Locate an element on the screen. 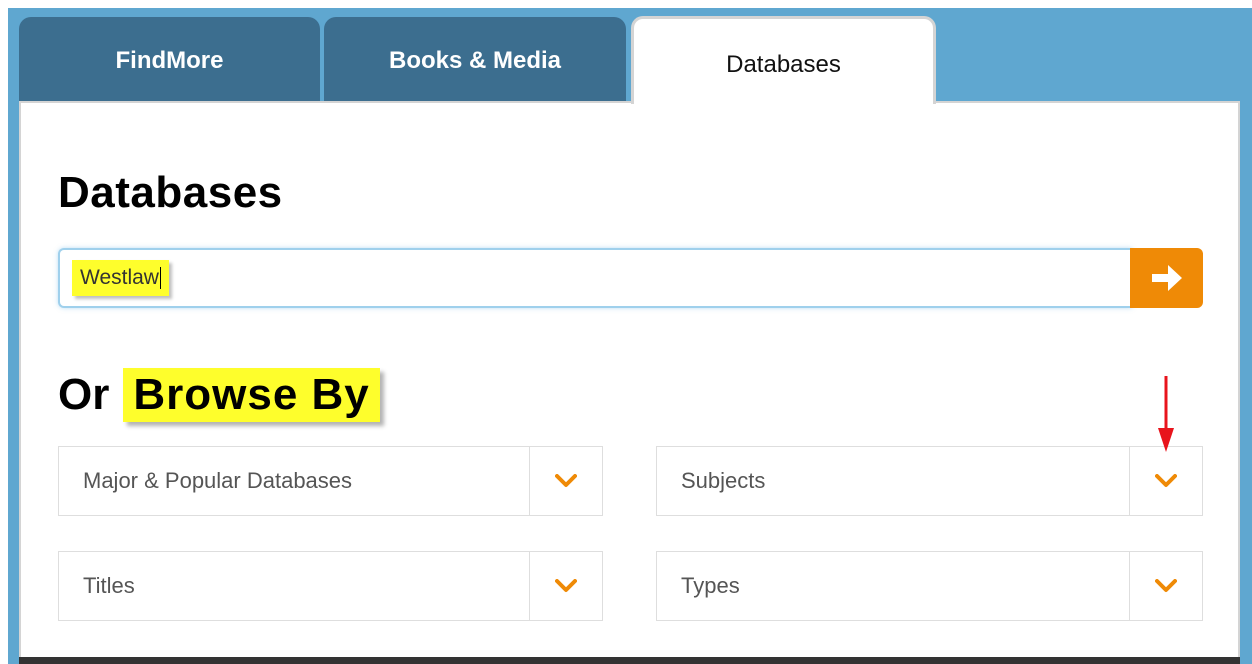  browse-highlight: Browse By is located at coordinates (251, 395).